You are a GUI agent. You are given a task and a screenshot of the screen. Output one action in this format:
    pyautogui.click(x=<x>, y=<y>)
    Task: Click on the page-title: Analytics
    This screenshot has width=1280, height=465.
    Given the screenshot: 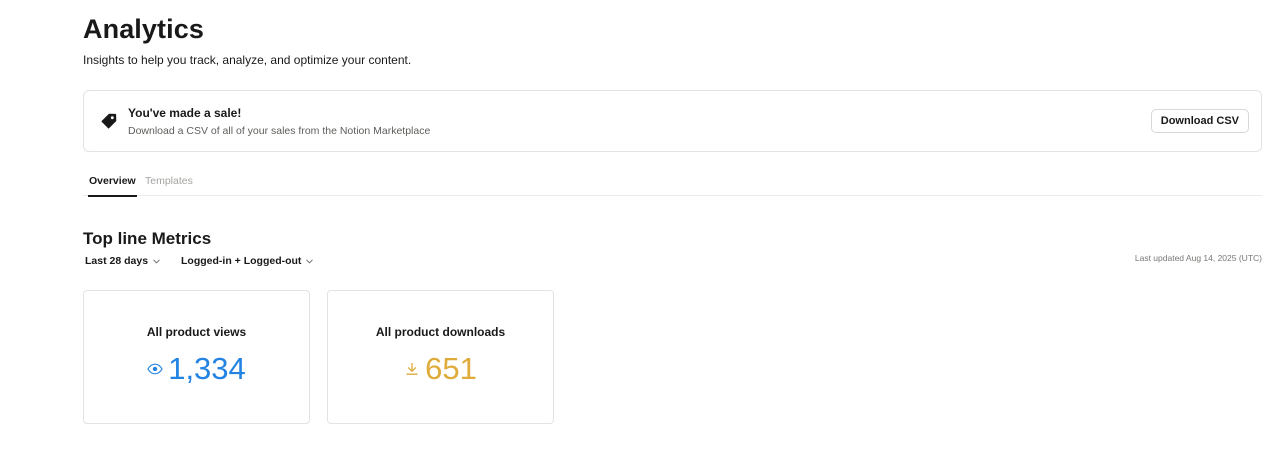 What is the action you would take?
    pyautogui.click(x=143, y=29)
    